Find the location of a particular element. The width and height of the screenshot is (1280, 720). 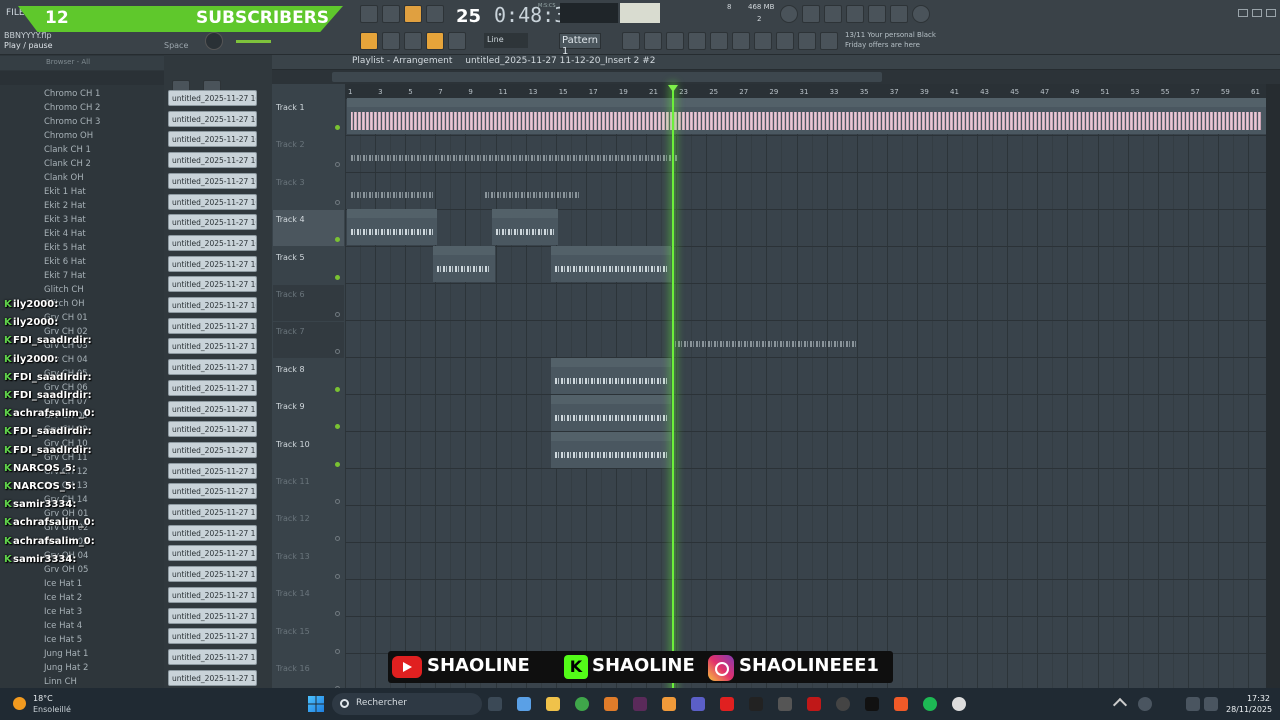

audio-clip: untitled_2025-11-...2-20_Insert 2 #3 is located at coordinates (611, 413).